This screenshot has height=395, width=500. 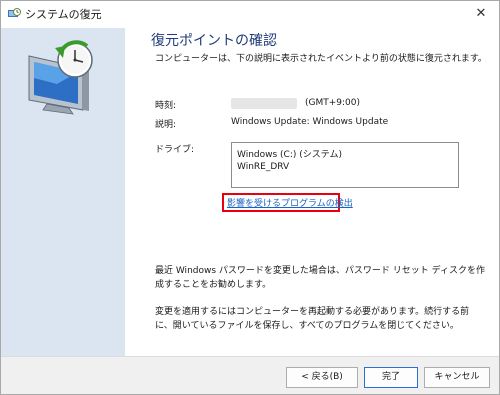 What do you see at coordinates (333, 103) in the screenshot?
I see `time-zone-value: (GMT+9:00)` at bounding box center [333, 103].